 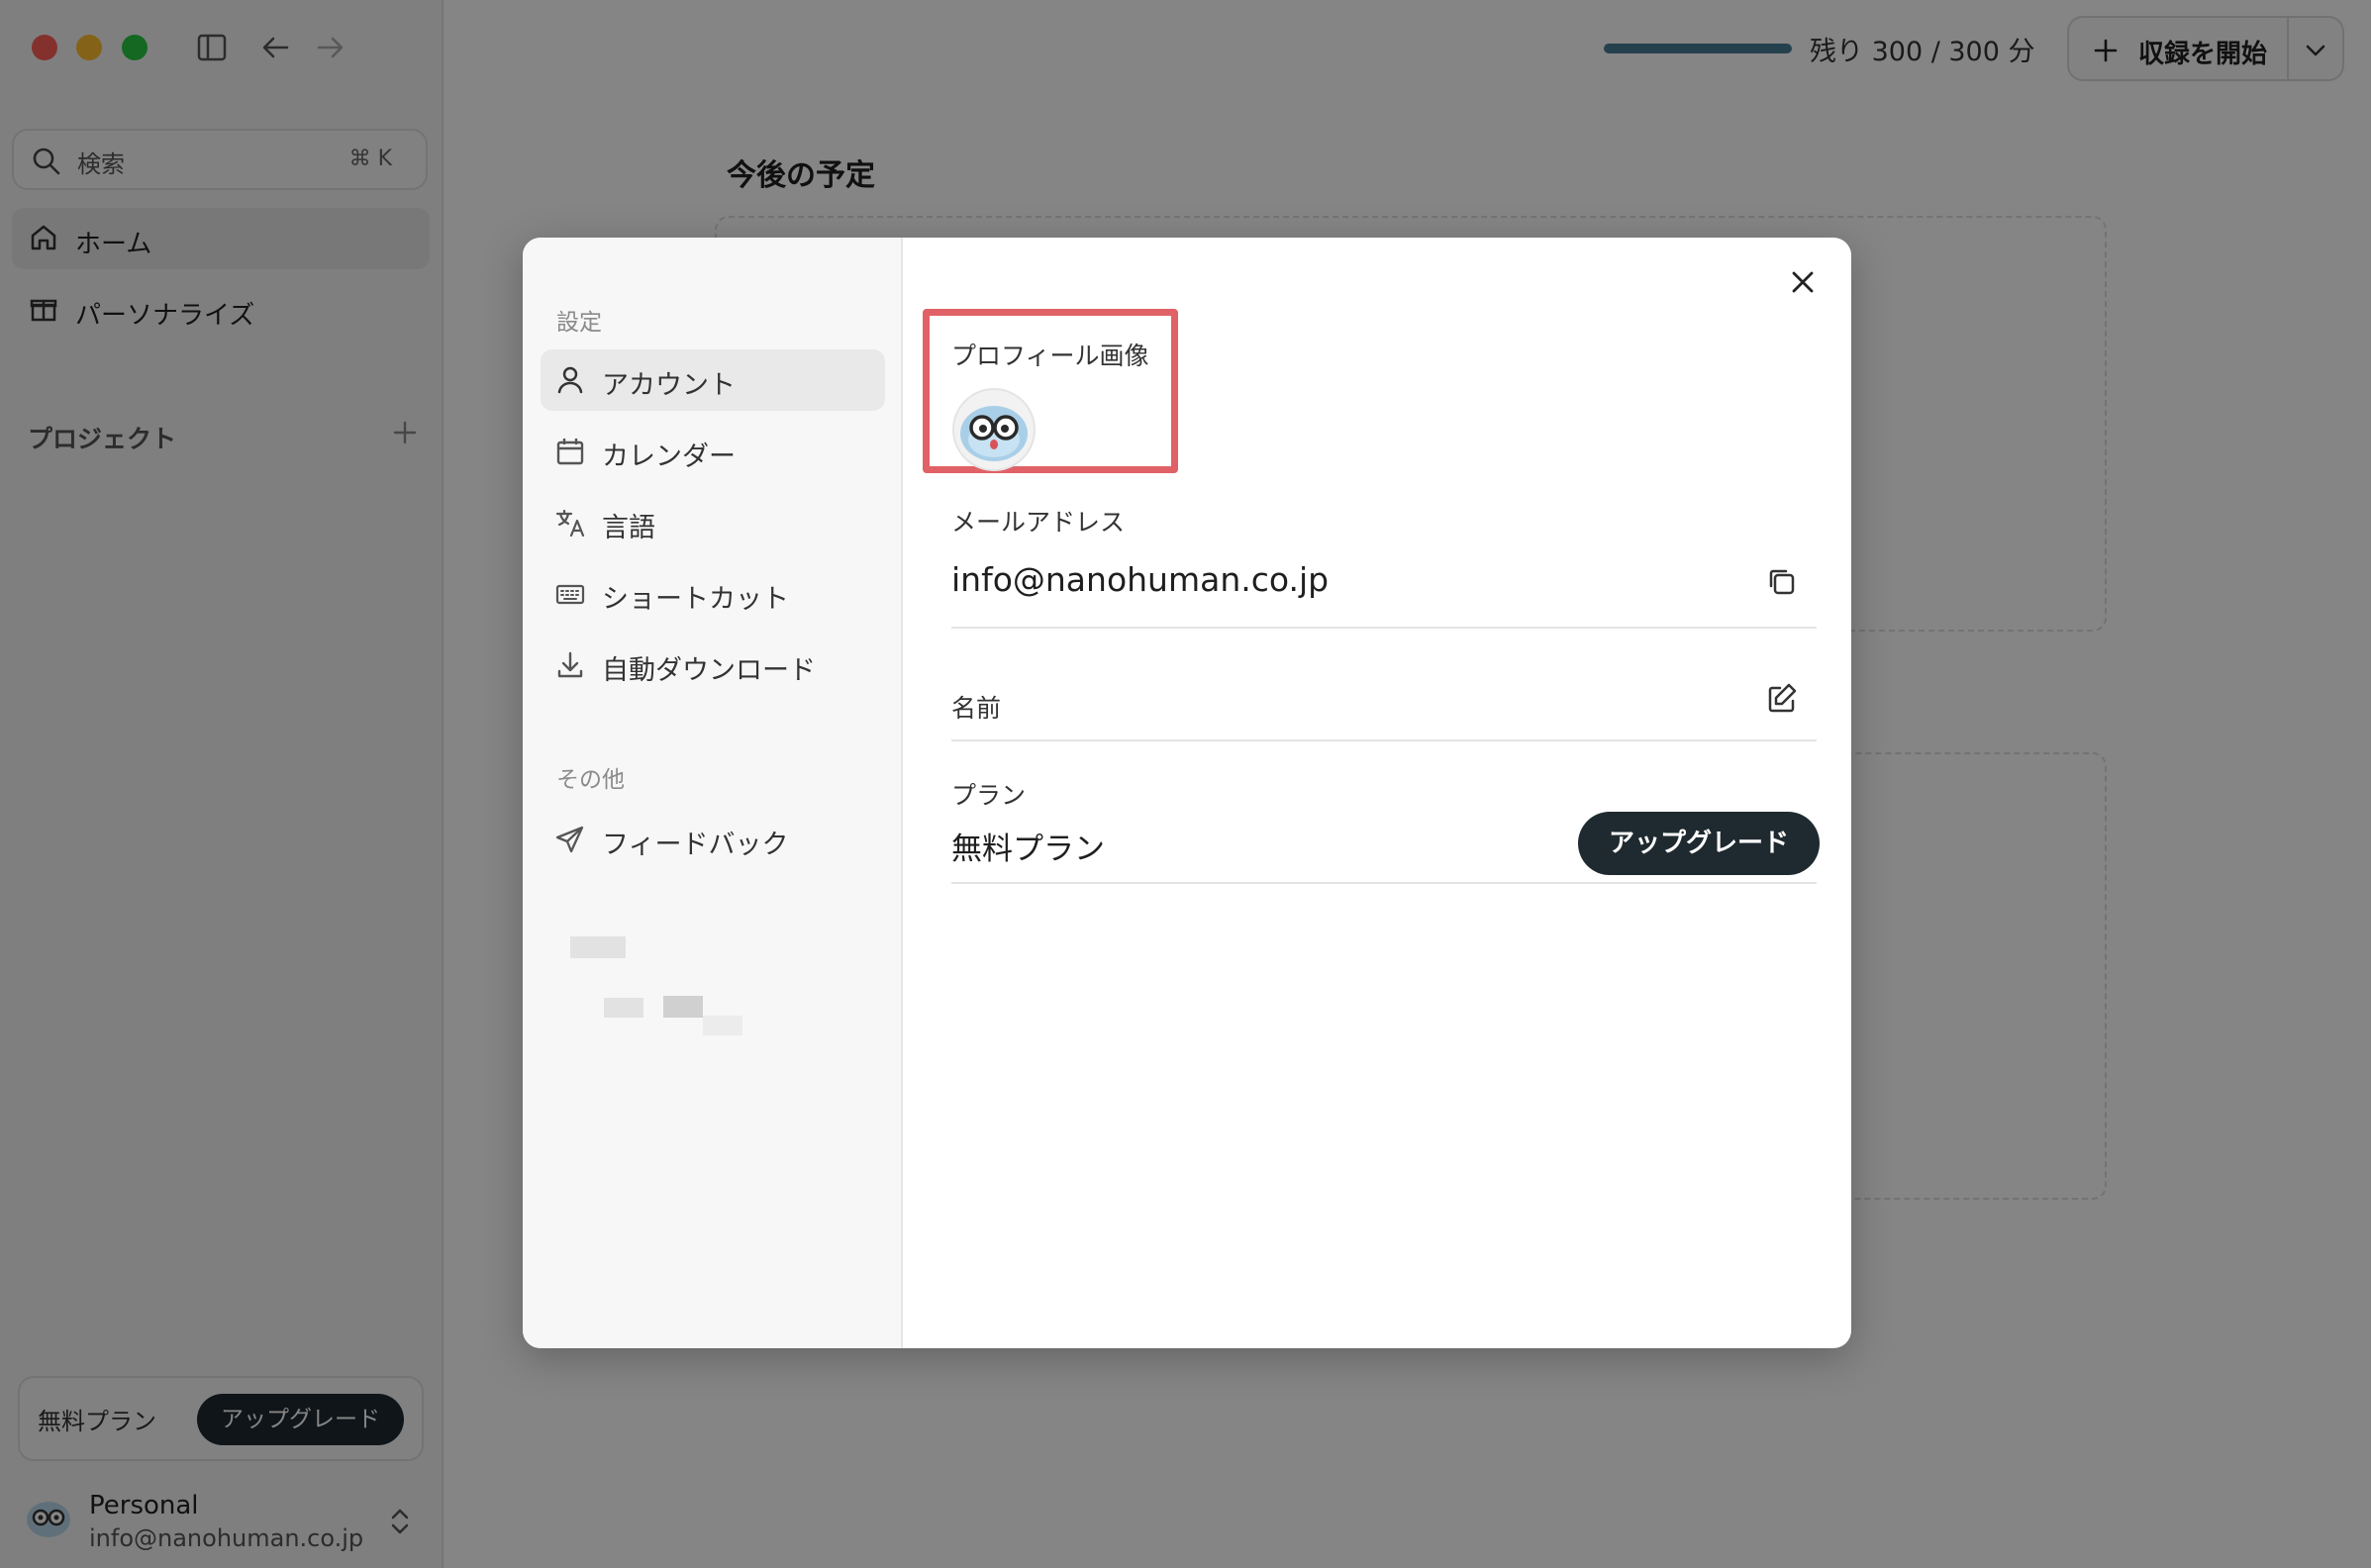 I want to click on settings-tab-calendar: カレンダー, so click(x=713, y=451).